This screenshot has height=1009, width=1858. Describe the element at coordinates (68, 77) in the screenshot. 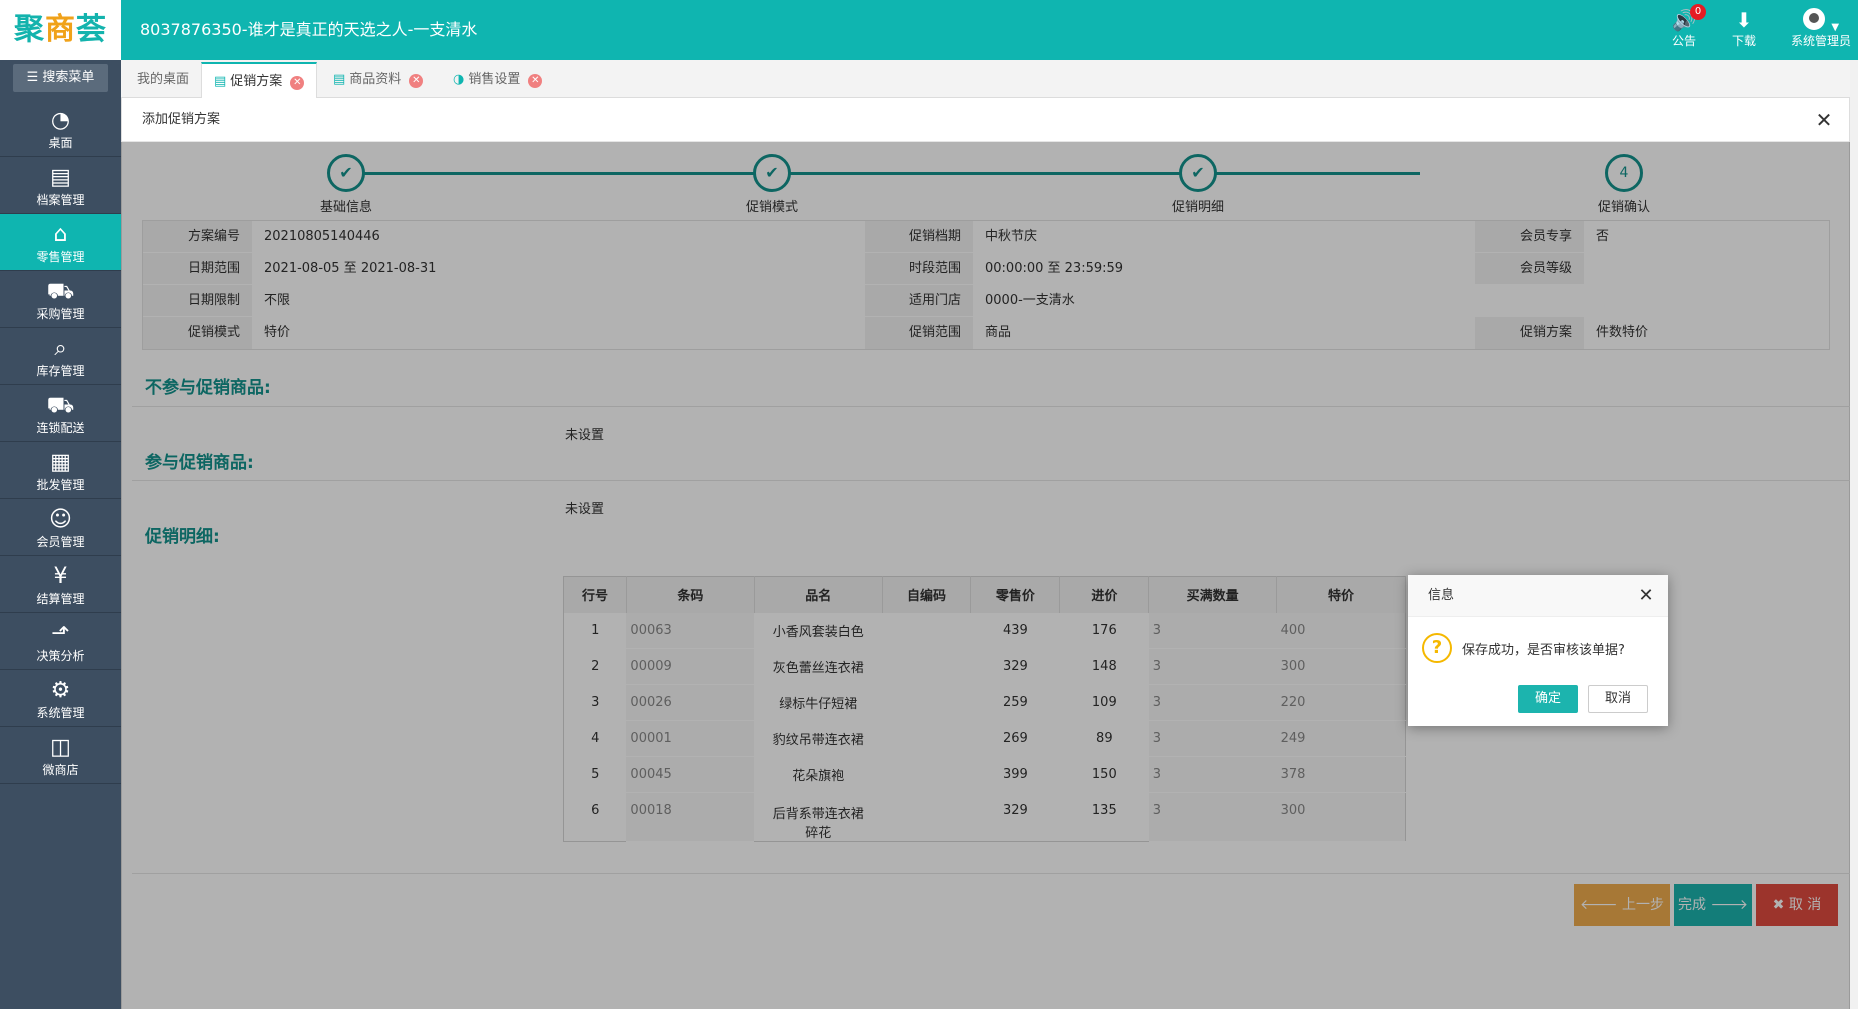

I see `search-menu-label: 搜索菜单` at that location.